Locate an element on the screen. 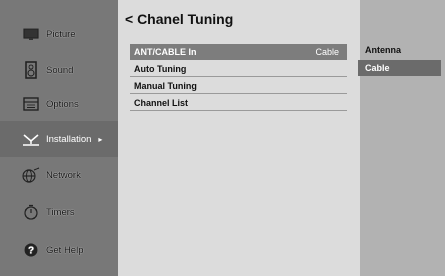 This screenshot has height=276, width=445. sidebar-item-label: Picture is located at coordinates (61, 34).